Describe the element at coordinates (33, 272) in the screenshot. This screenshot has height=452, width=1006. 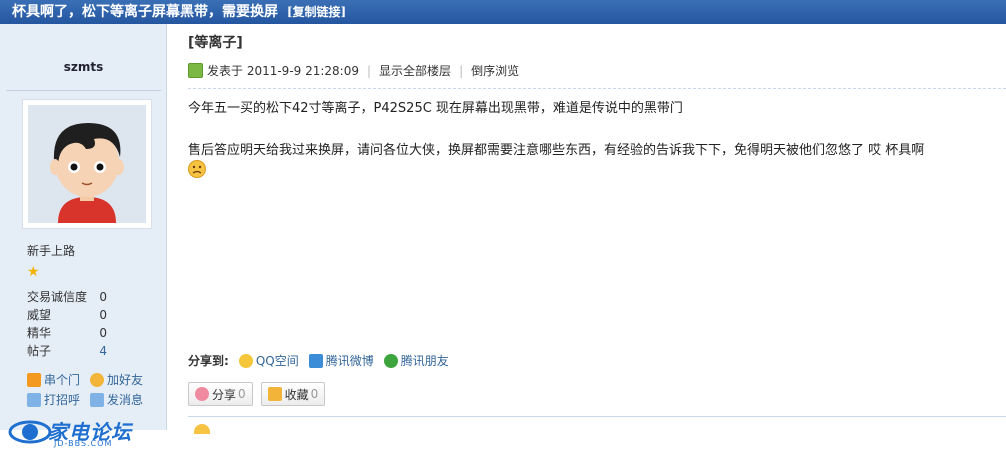
I see `star-icon: ★` at that location.